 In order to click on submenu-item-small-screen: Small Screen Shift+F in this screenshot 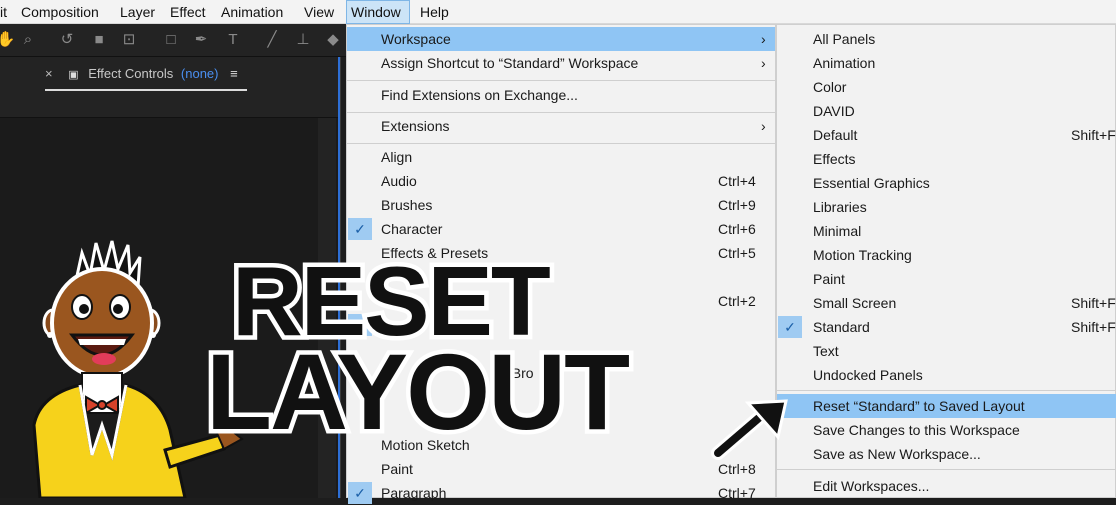, I will do `click(946, 303)`.